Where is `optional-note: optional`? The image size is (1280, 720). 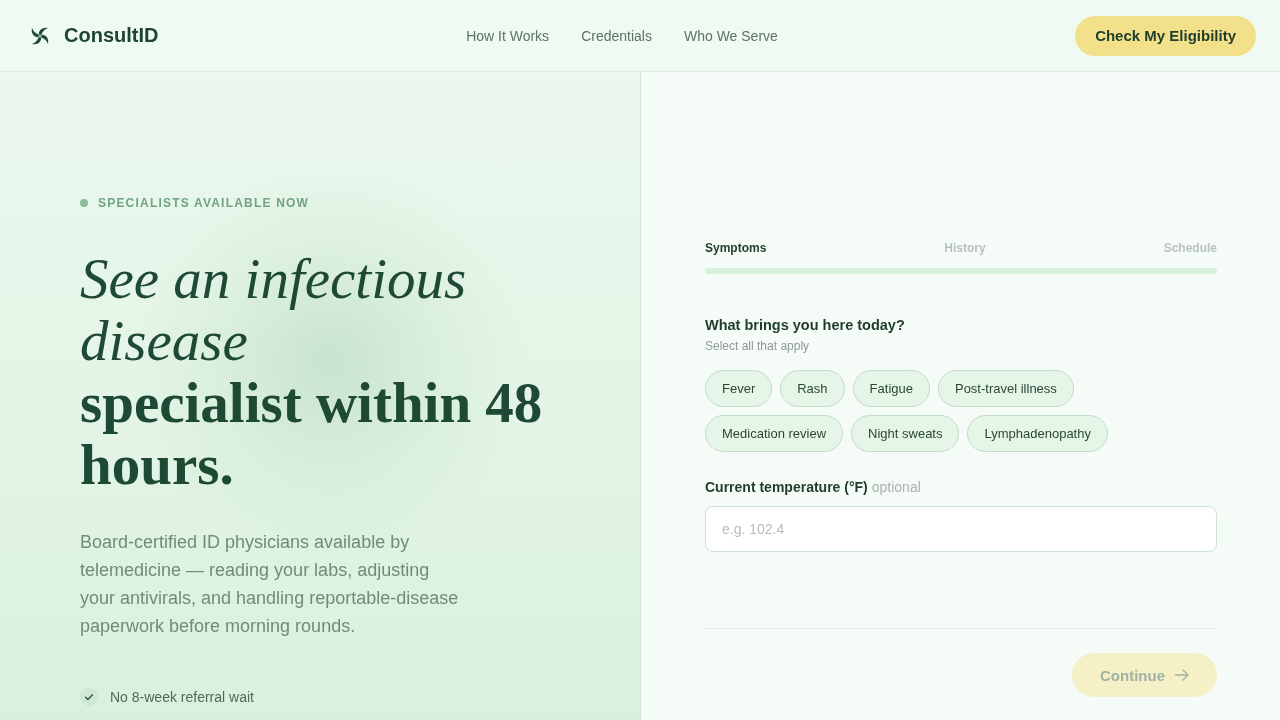 optional-note: optional is located at coordinates (896, 487).